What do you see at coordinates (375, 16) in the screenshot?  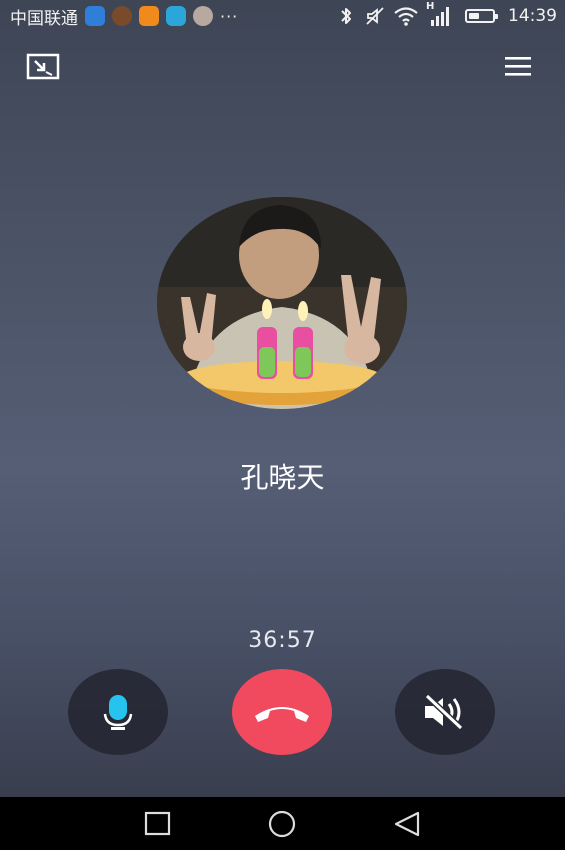 I see `silent-icon` at bounding box center [375, 16].